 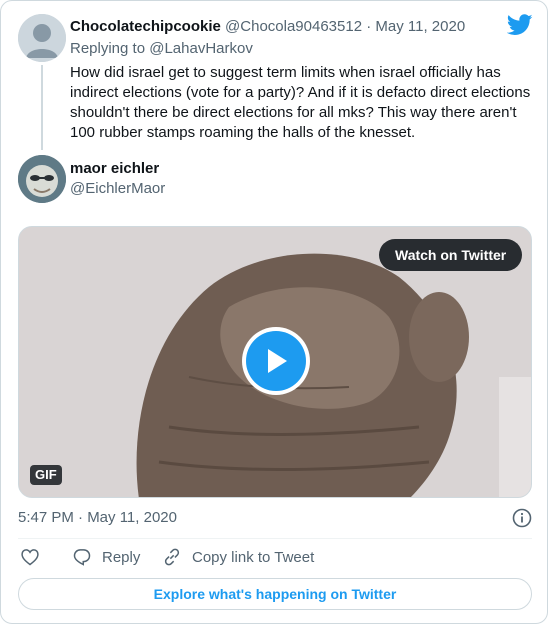 I want to click on explore-twitter-button: Explore what's happening on Twitter, so click(x=275, y=594).